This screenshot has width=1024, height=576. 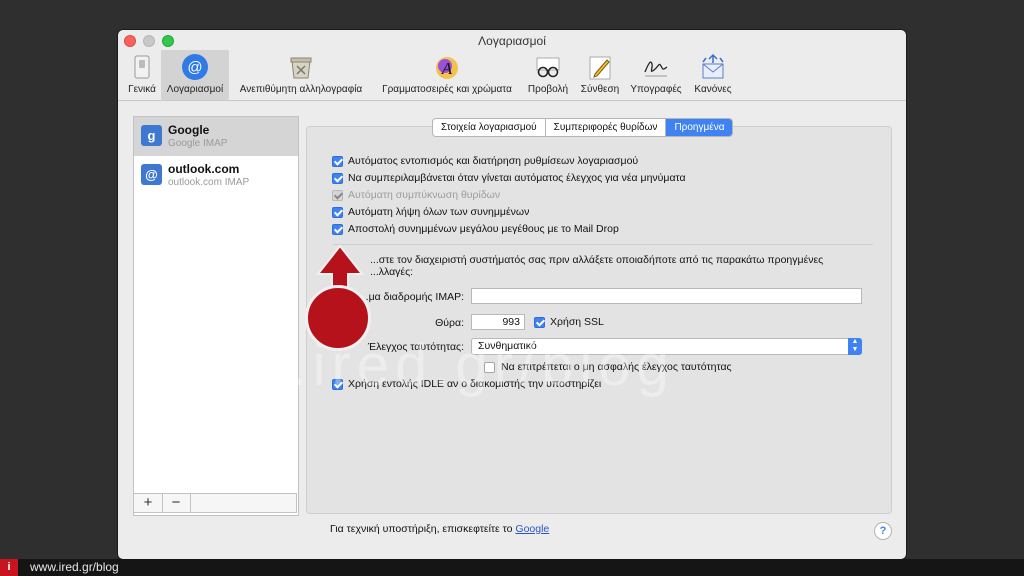 I want to click on window-title: Λογαριασμοί, so click(x=512, y=41).